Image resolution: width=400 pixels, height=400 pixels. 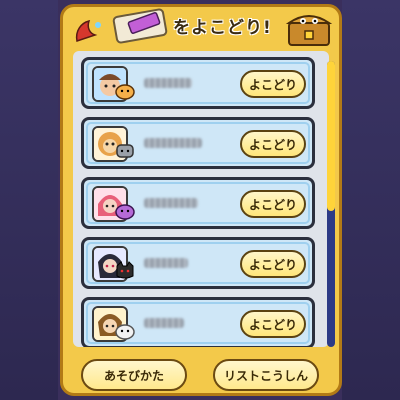 I want to click on background-right, so click(x=371, y=200).